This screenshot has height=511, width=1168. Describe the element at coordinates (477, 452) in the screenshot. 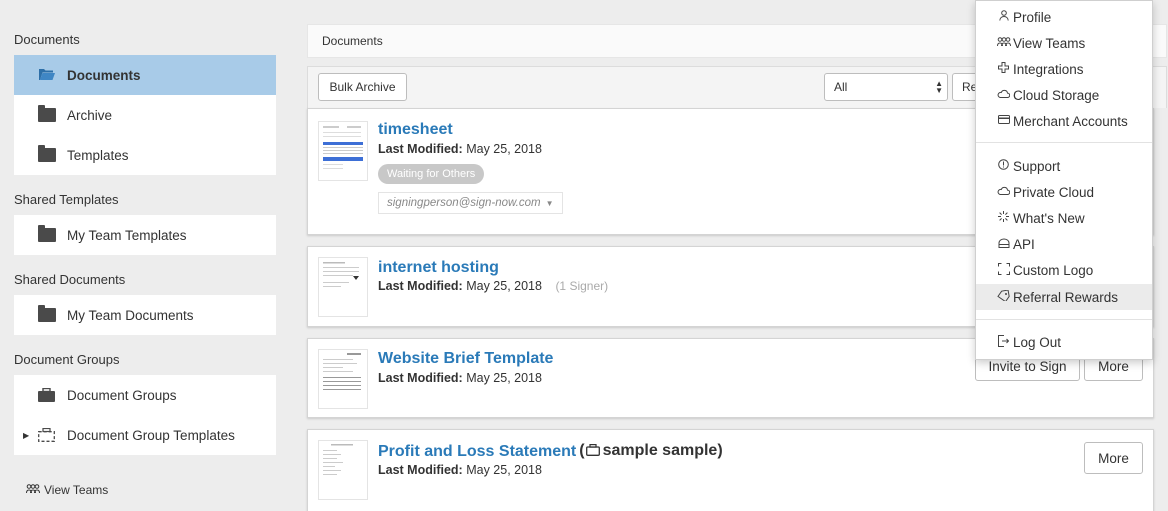

I see `document-title-link: Profit and Loss Statement` at that location.